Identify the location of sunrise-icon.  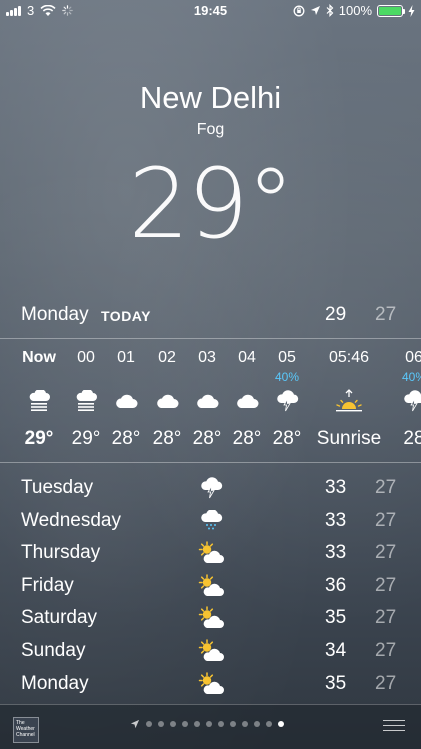
(349, 401).